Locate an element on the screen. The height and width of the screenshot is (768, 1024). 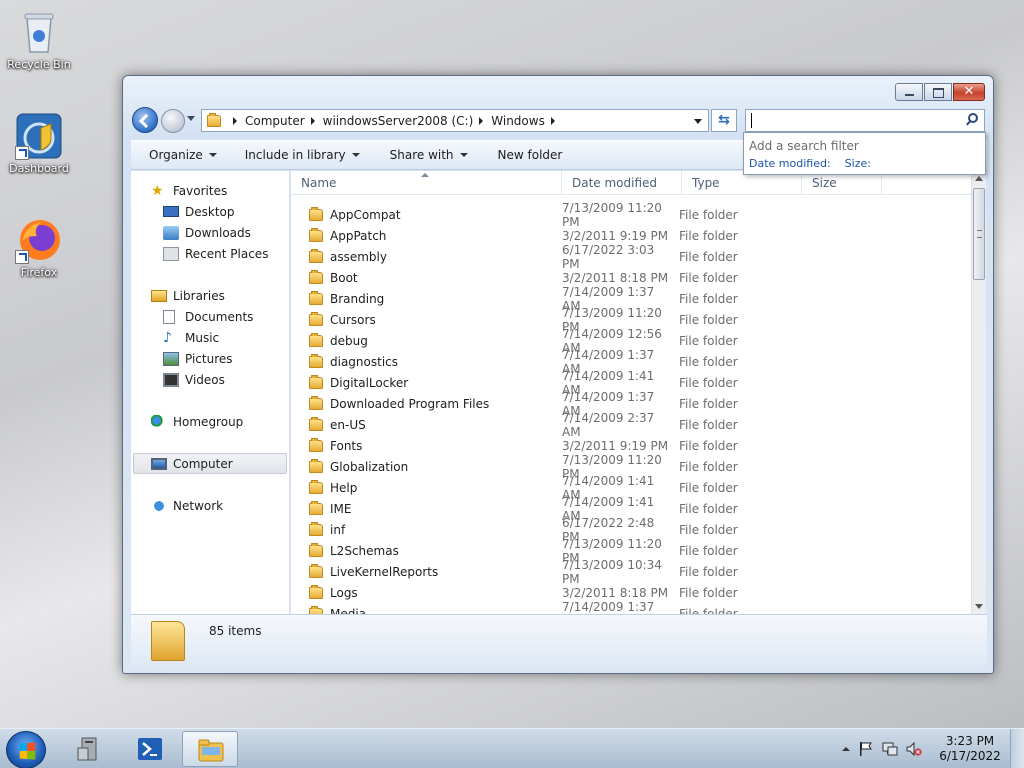
file-name: Logs is located at coordinates (344, 592).